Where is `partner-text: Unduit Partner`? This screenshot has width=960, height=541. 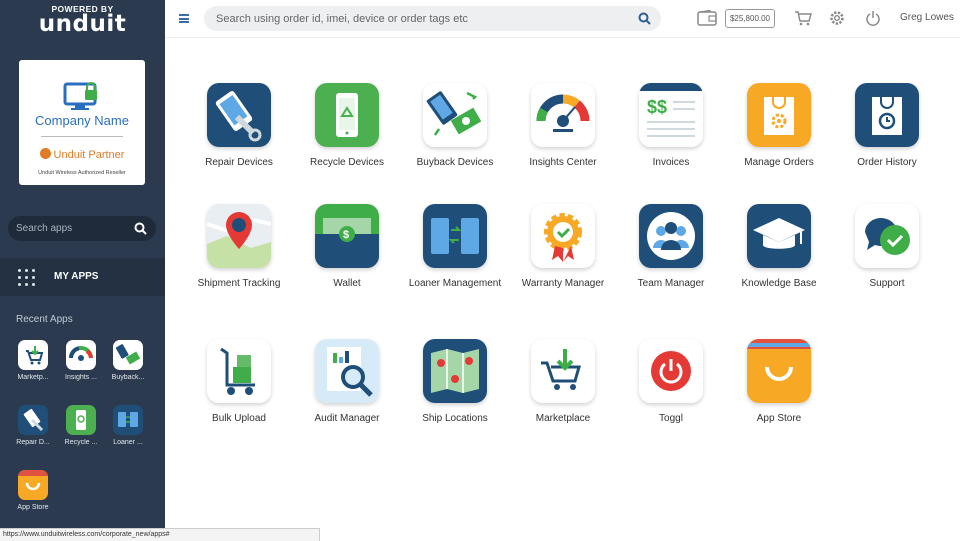 partner-text: Unduit Partner is located at coordinates (89, 155).